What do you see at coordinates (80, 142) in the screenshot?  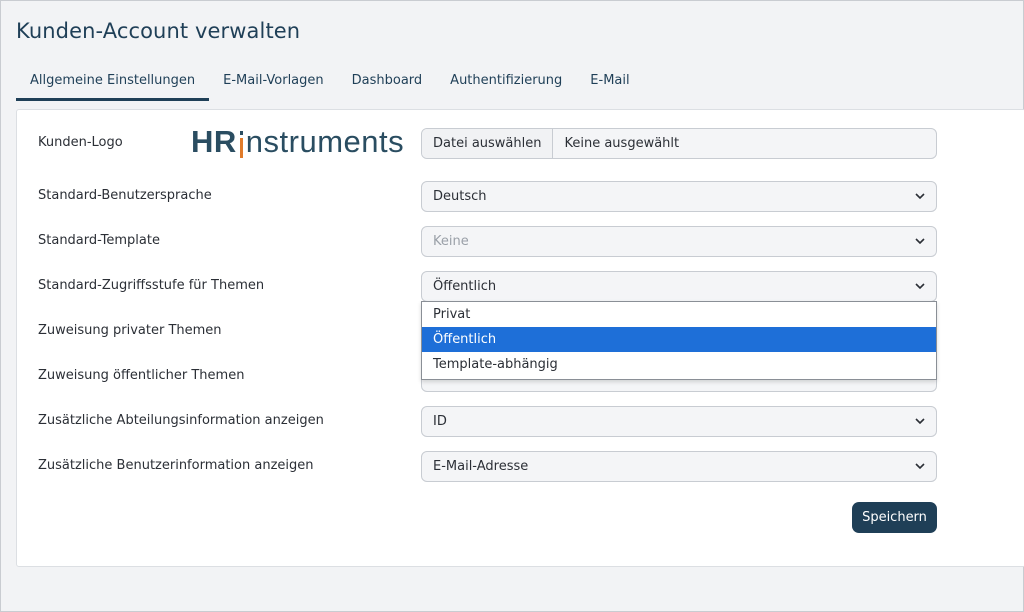 I see `customer-logo-label: Kunden-Logo` at bounding box center [80, 142].